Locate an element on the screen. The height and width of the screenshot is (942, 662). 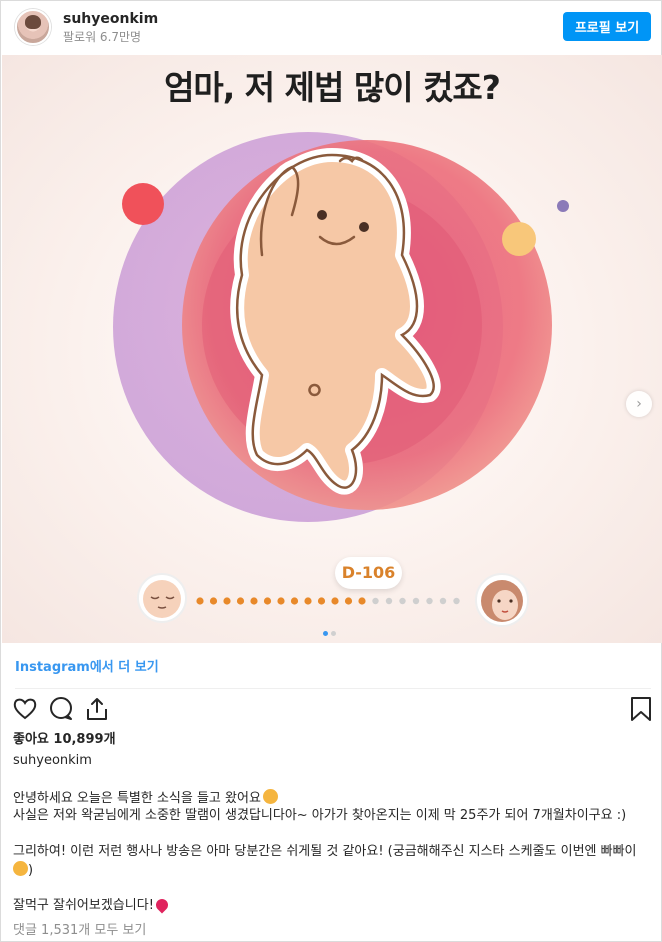
share-icon is located at coordinates (97, 709).